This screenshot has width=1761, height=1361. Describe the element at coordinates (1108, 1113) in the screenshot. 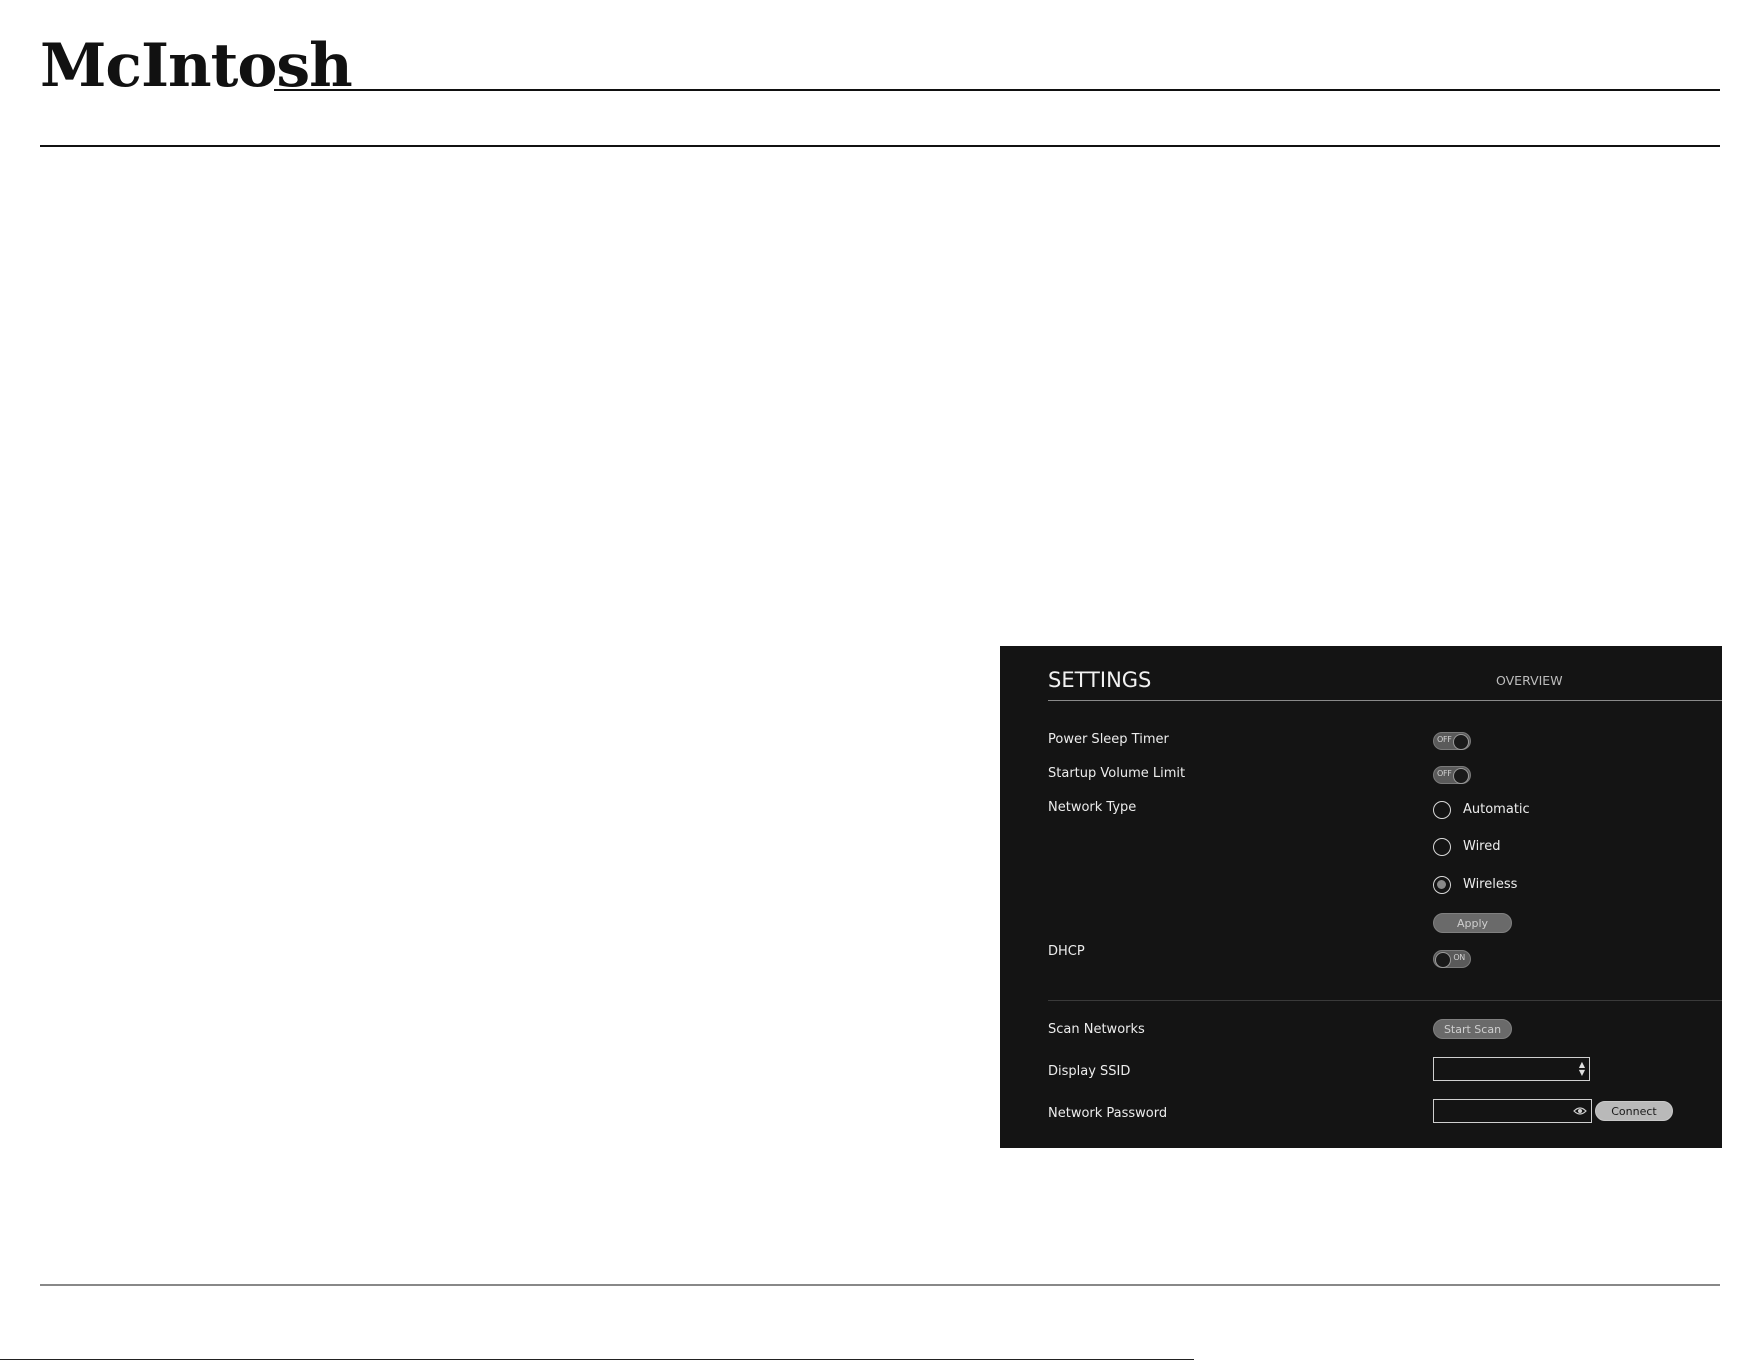

I see `network-password-label: Network Password` at that location.